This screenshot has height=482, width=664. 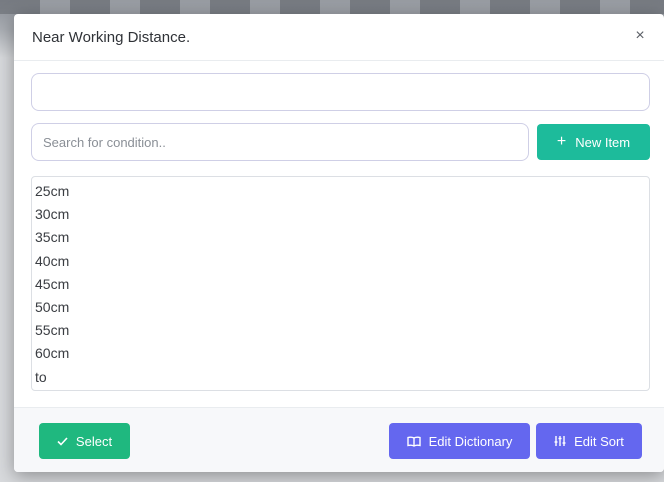 I want to click on modal-title: Near Working Distance., so click(x=111, y=37).